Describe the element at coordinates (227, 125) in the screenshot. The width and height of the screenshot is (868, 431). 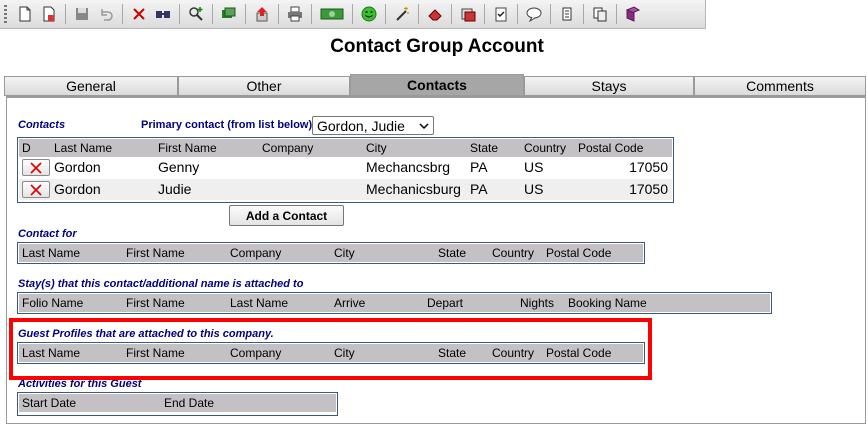
I see `primary-contact-label: Primary contact (from list below)` at that location.